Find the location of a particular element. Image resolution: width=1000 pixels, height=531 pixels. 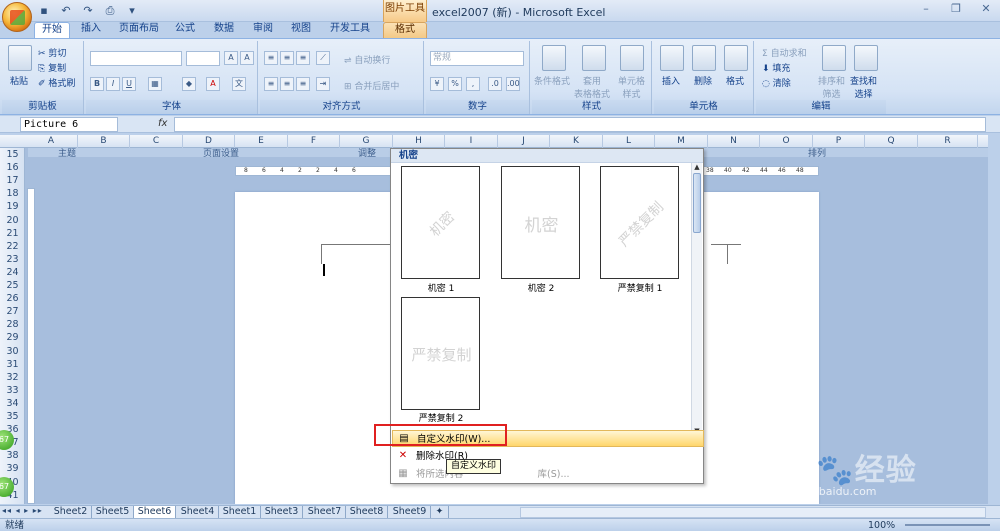

align-left-icon: ≡ is located at coordinates (271, 84).